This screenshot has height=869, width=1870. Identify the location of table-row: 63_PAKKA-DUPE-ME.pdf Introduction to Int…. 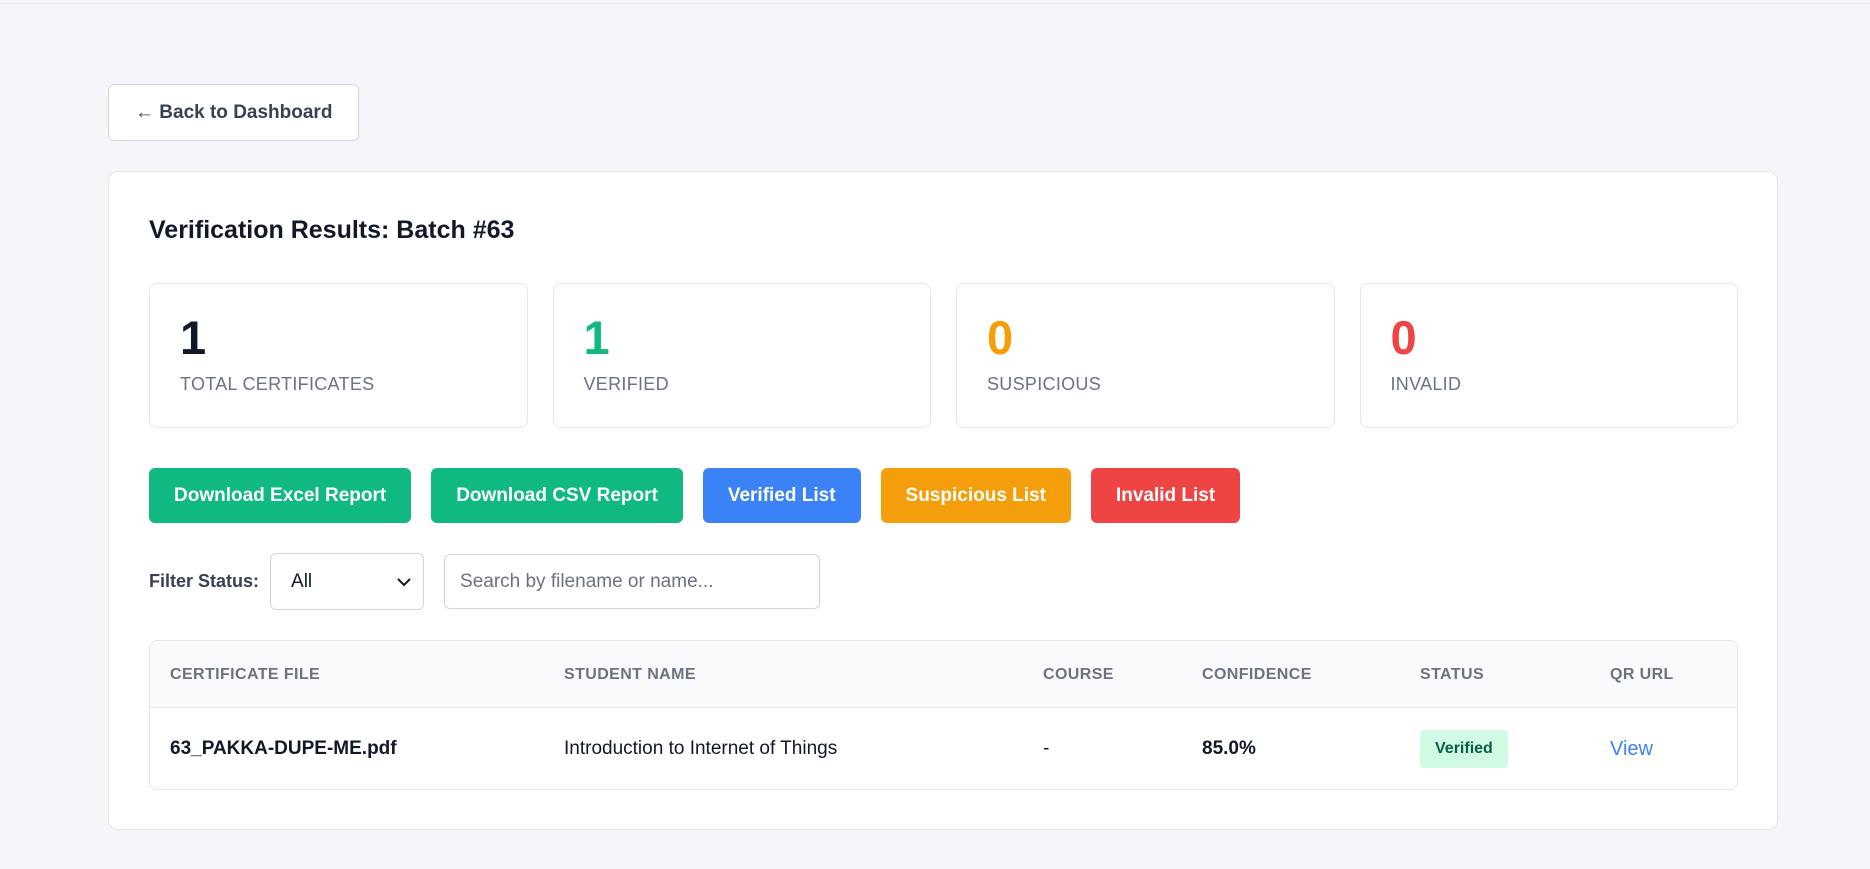
(943, 748).